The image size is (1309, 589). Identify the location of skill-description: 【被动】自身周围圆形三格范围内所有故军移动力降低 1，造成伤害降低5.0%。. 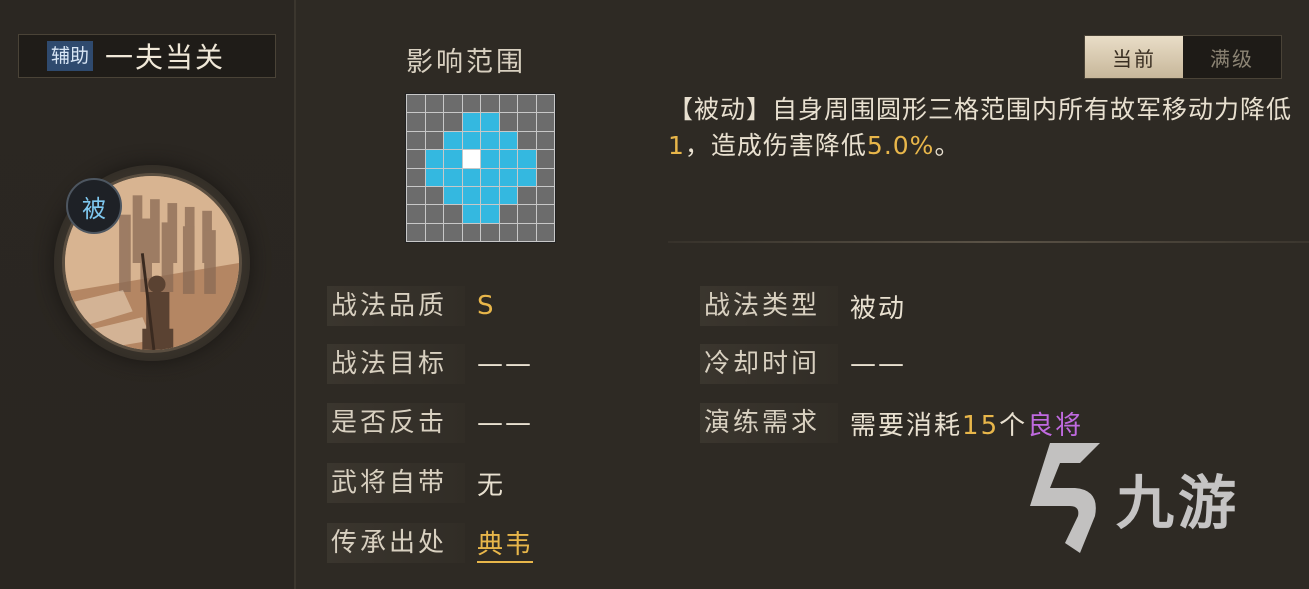
(988, 128).